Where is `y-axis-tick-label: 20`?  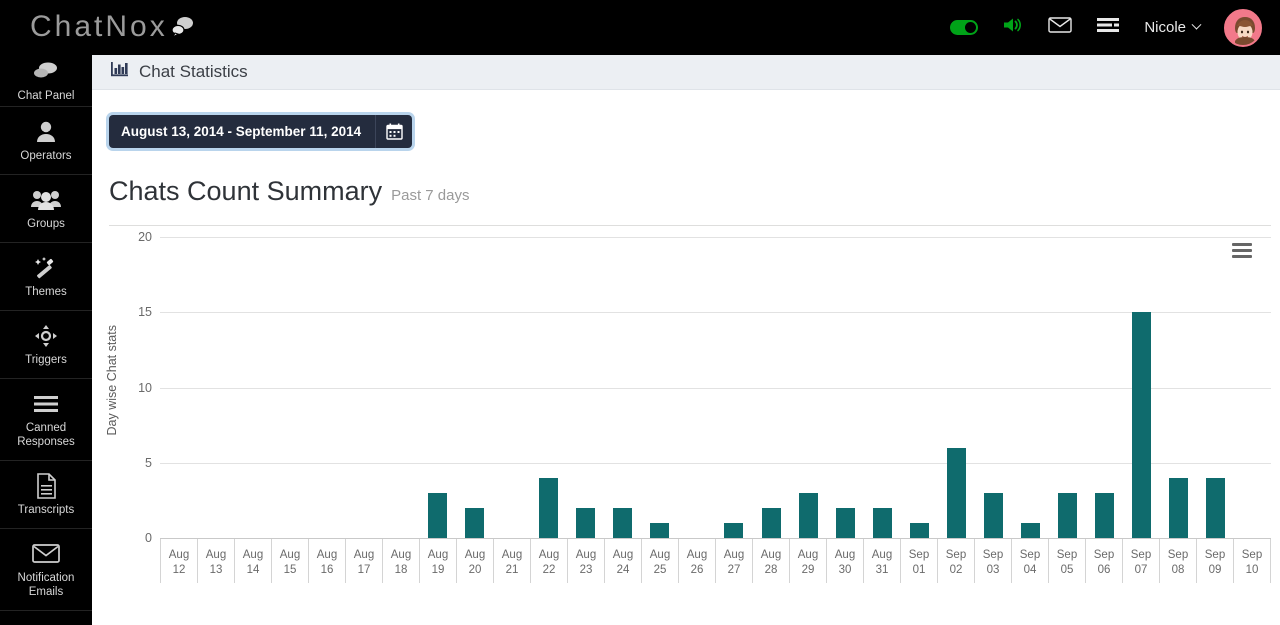 y-axis-tick-label: 20 is located at coordinates (145, 237).